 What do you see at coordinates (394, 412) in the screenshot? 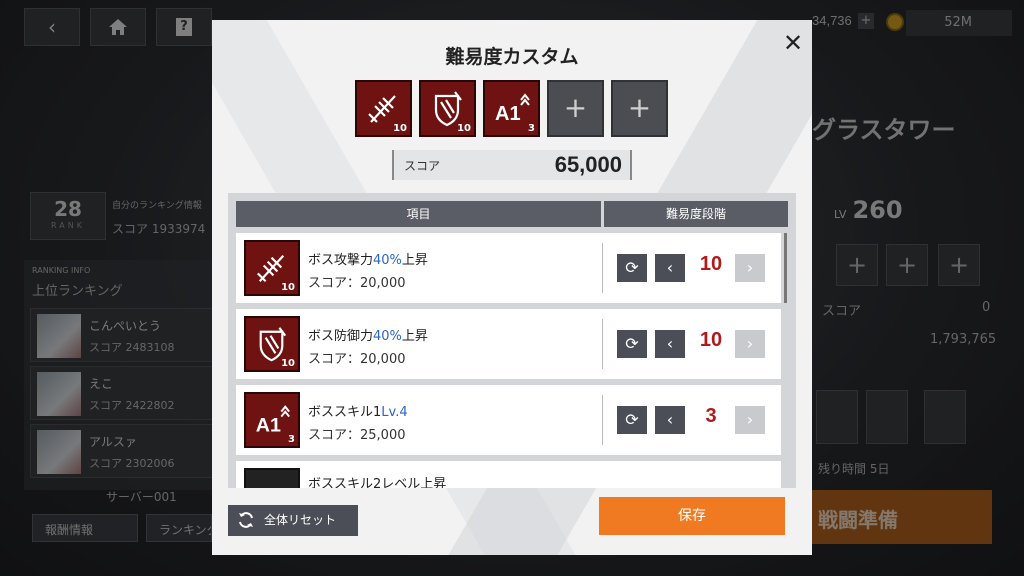
I see `name-highlight: Lv.4` at bounding box center [394, 412].